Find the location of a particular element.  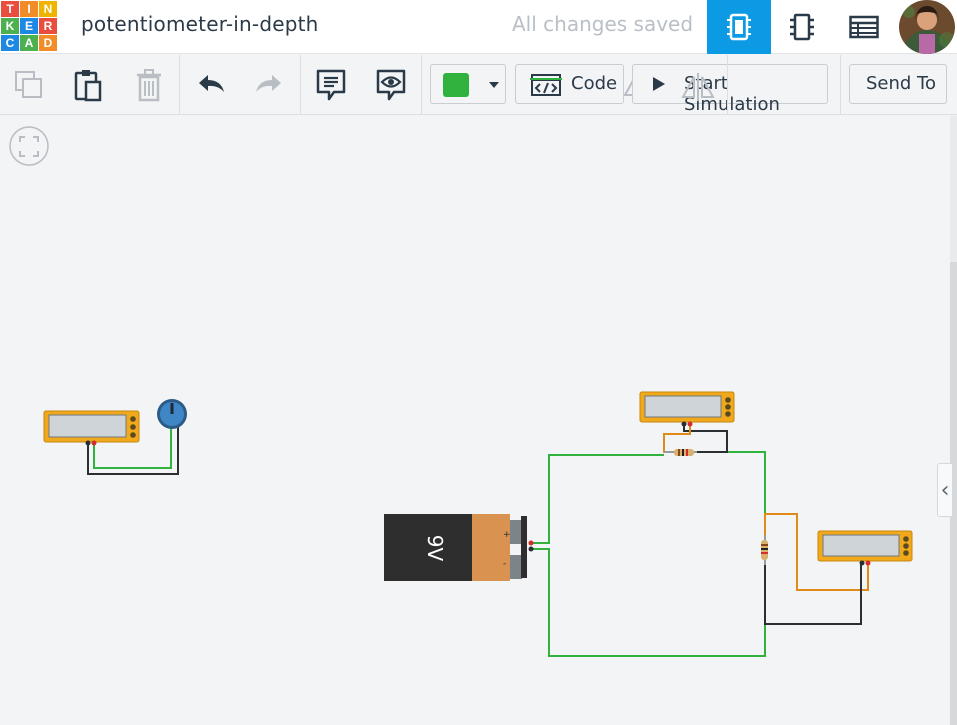

code-button-label: Code is located at coordinates (594, 83).